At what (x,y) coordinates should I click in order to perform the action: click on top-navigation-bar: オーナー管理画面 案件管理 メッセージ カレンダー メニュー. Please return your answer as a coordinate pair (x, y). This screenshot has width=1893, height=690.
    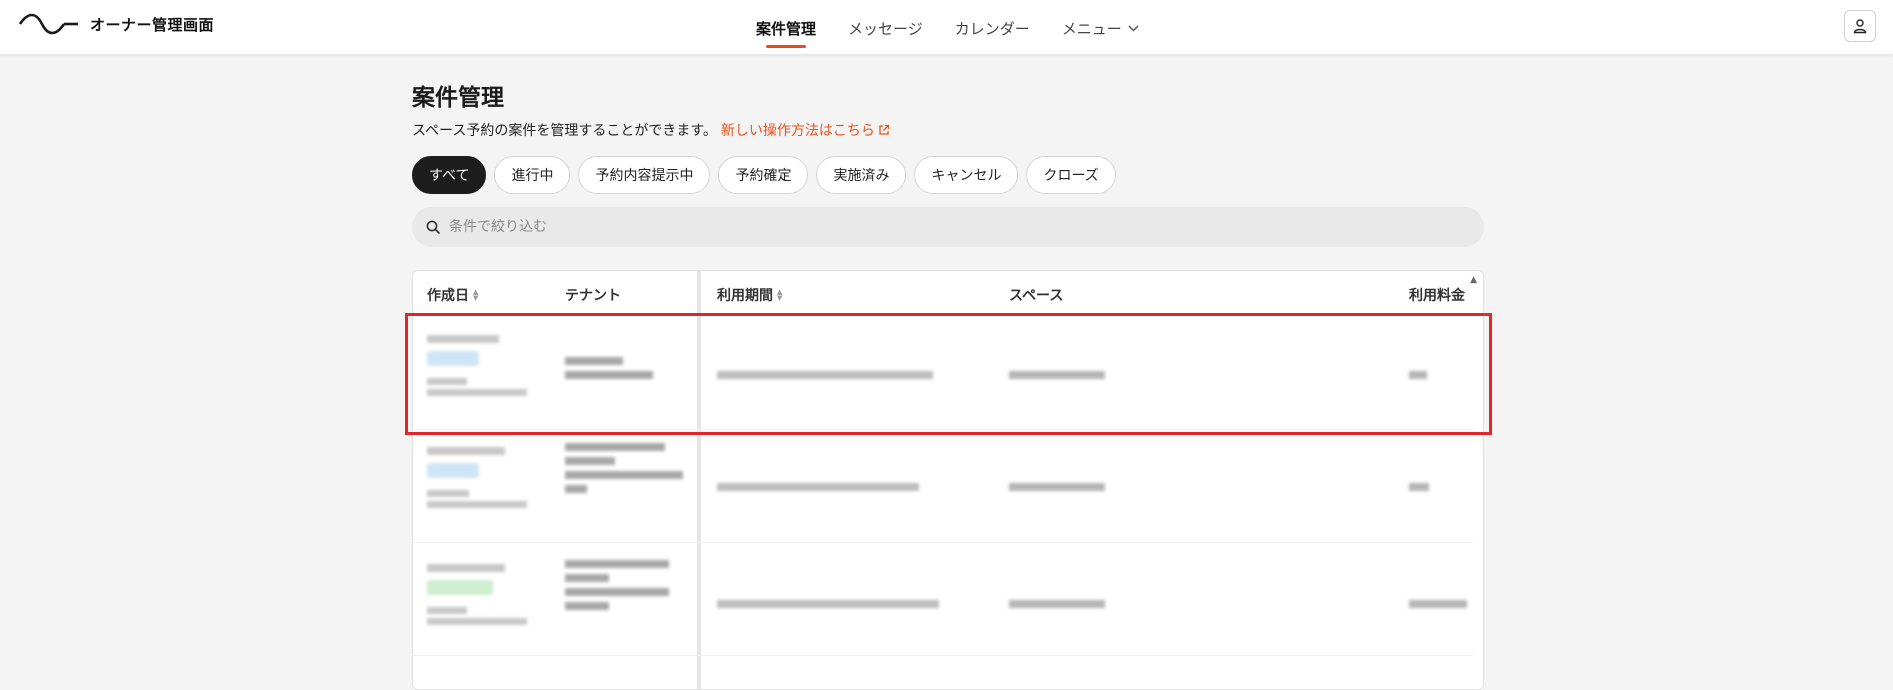
    Looking at the image, I should click on (946, 27).